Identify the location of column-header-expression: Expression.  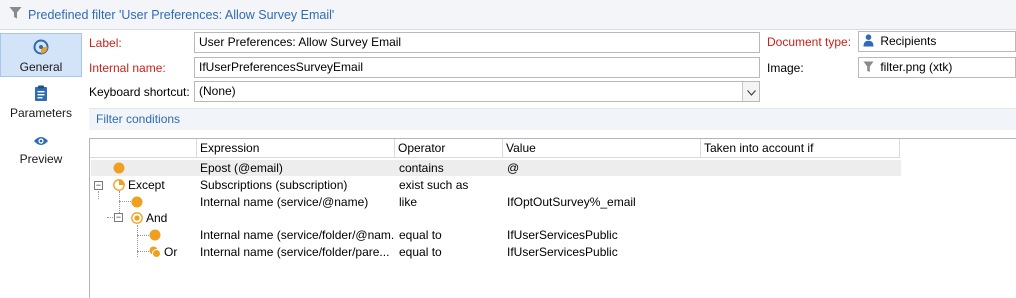
(296, 148).